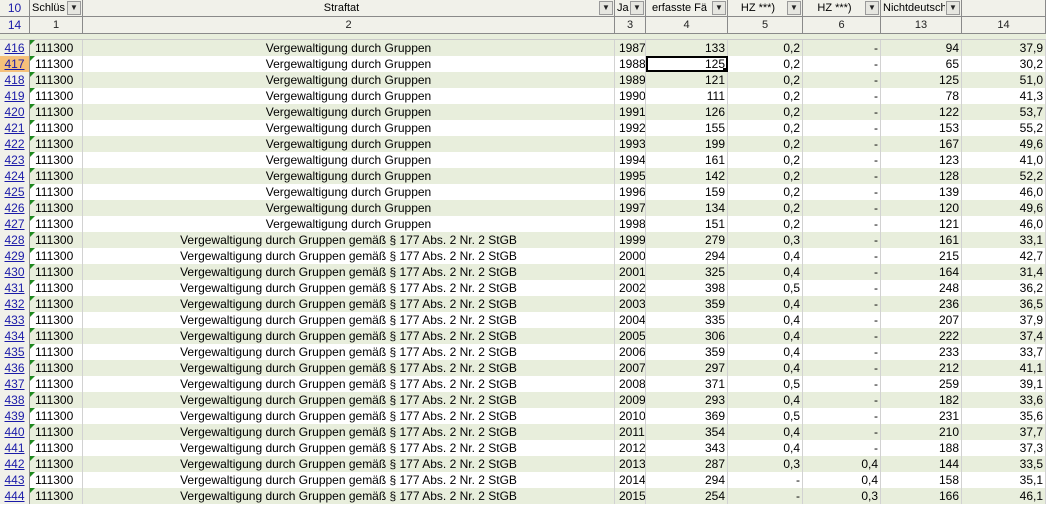 The image size is (1046, 506). Describe the element at coordinates (74, 8) in the screenshot. I see `filter-funnel-icon: ▼` at that location.